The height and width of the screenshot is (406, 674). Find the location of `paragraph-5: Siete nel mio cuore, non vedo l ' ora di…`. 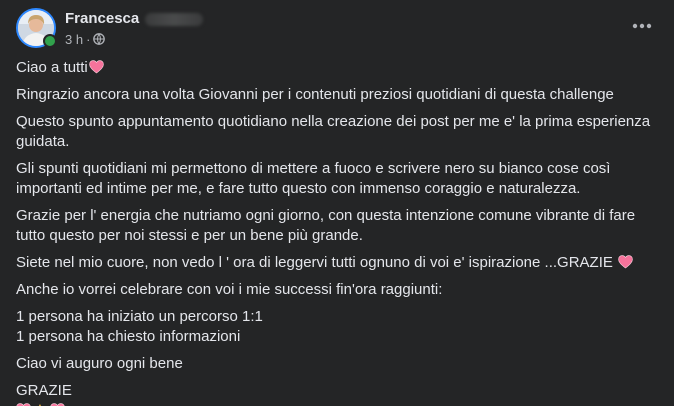

paragraph-5: Siete nel mio cuore, non vedo l ' ora di… is located at coordinates (340, 263).